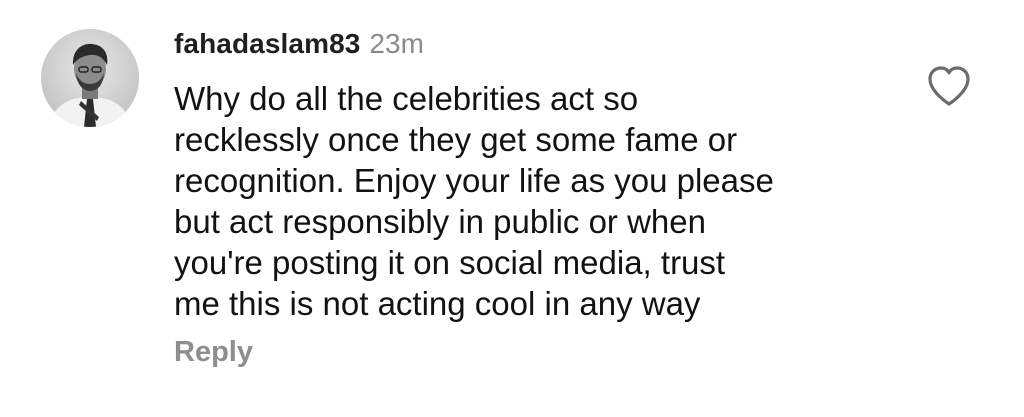 Image resolution: width=1024 pixels, height=417 pixels. I want to click on comment-text-line: recklessly once they get some fame or, so click(456, 139).